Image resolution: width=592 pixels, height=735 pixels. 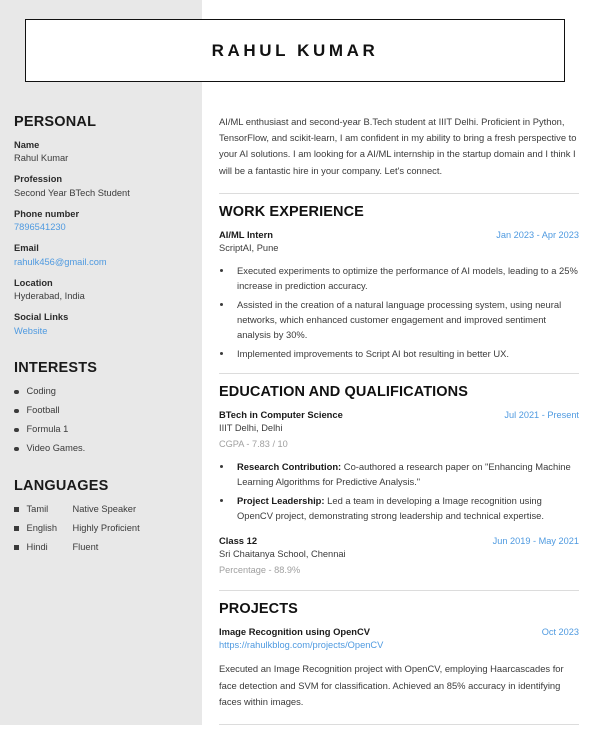 I want to click on personal-field-label: Social Links, so click(x=41, y=317).